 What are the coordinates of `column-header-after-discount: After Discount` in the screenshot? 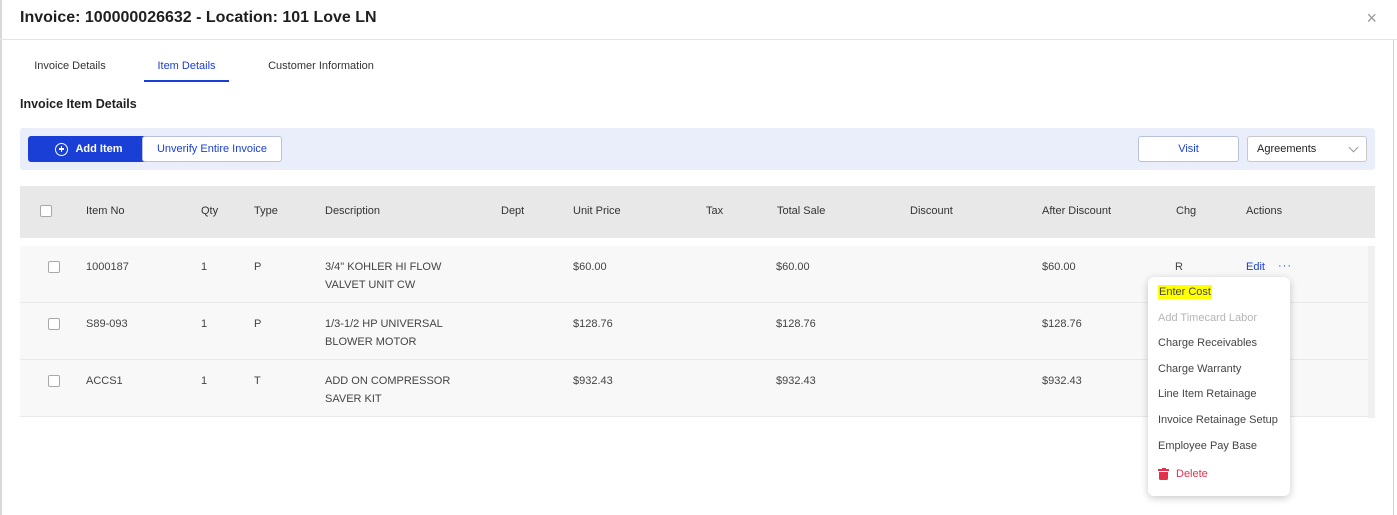 It's located at (1077, 211).